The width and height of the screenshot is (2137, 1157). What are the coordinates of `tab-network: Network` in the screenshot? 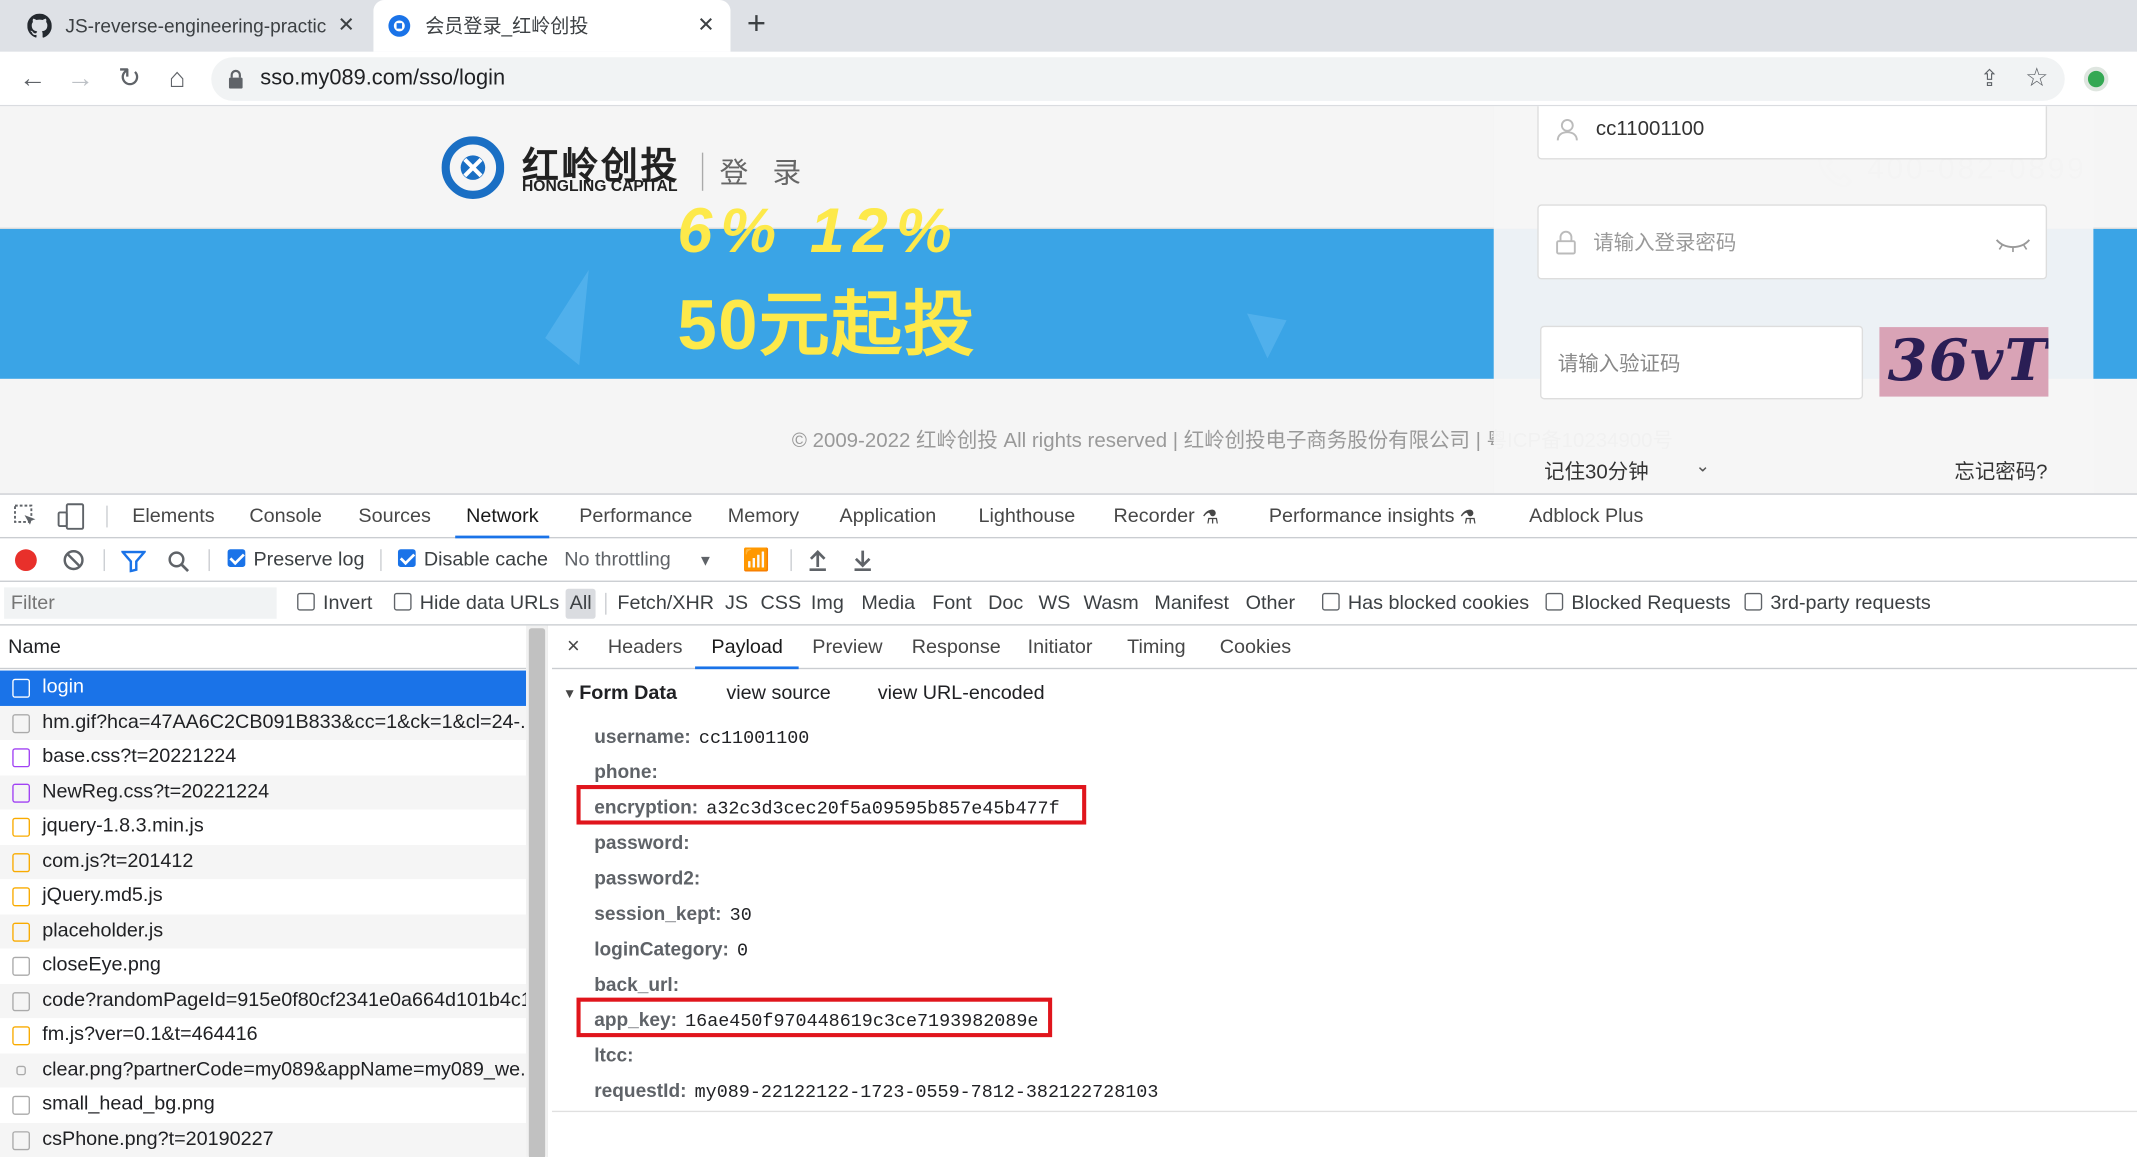 It's located at (502, 517).